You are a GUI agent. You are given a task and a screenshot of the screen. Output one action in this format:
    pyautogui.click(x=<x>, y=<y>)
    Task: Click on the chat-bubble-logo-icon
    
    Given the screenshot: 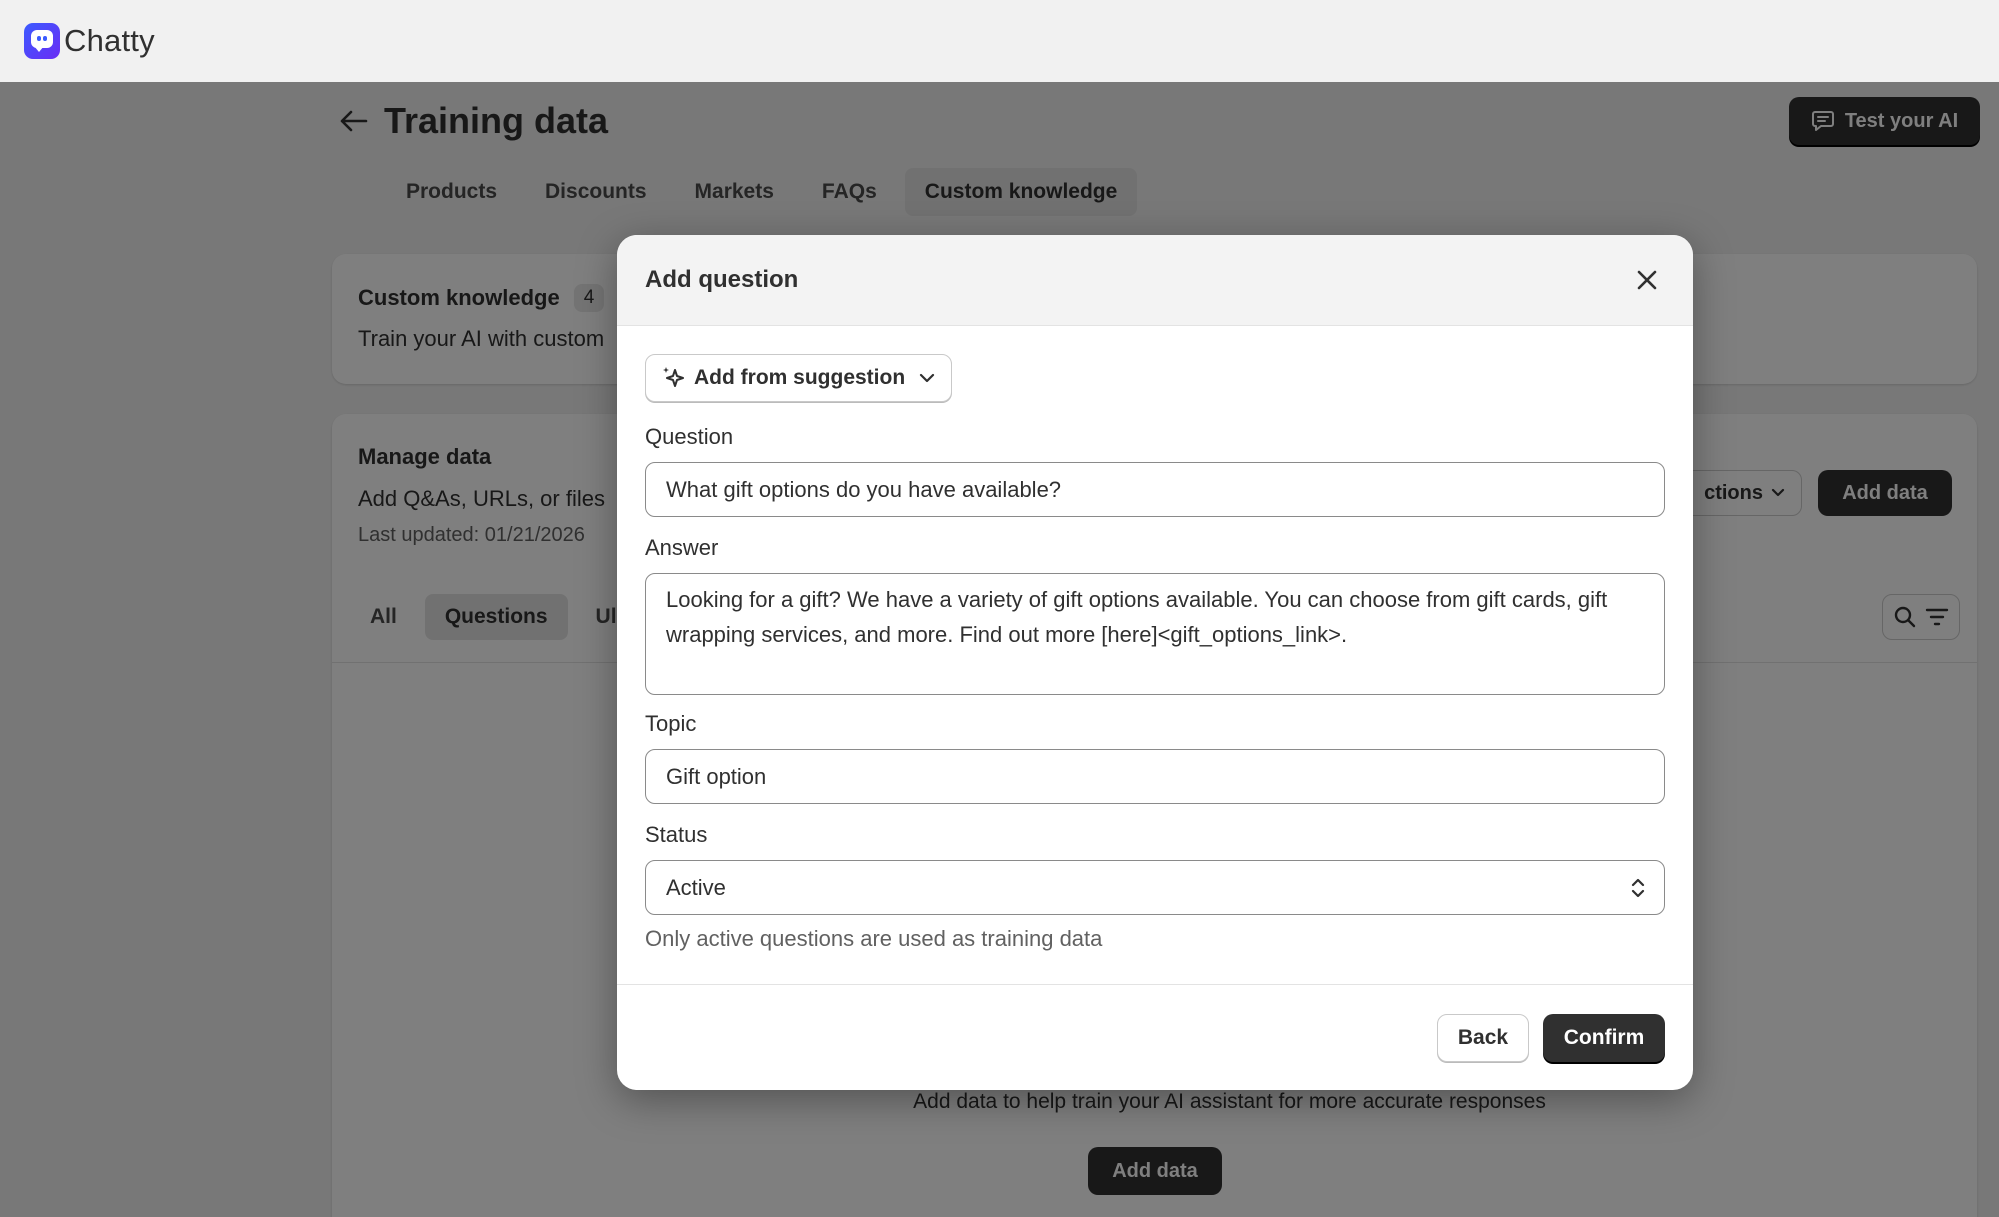 What is the action you would take?
    pyautogui.click(x=42, y=41)
    